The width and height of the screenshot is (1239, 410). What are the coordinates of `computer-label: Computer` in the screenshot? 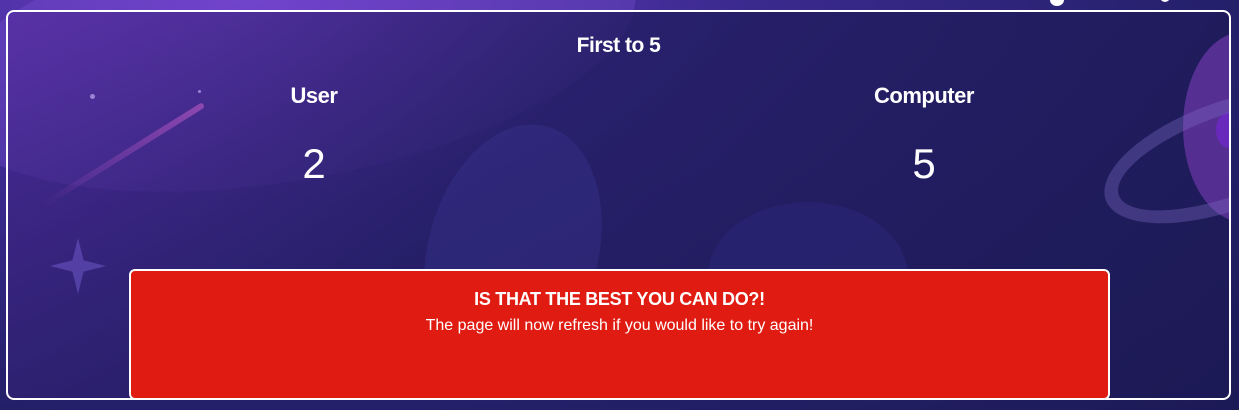 It's located at (924, 95).